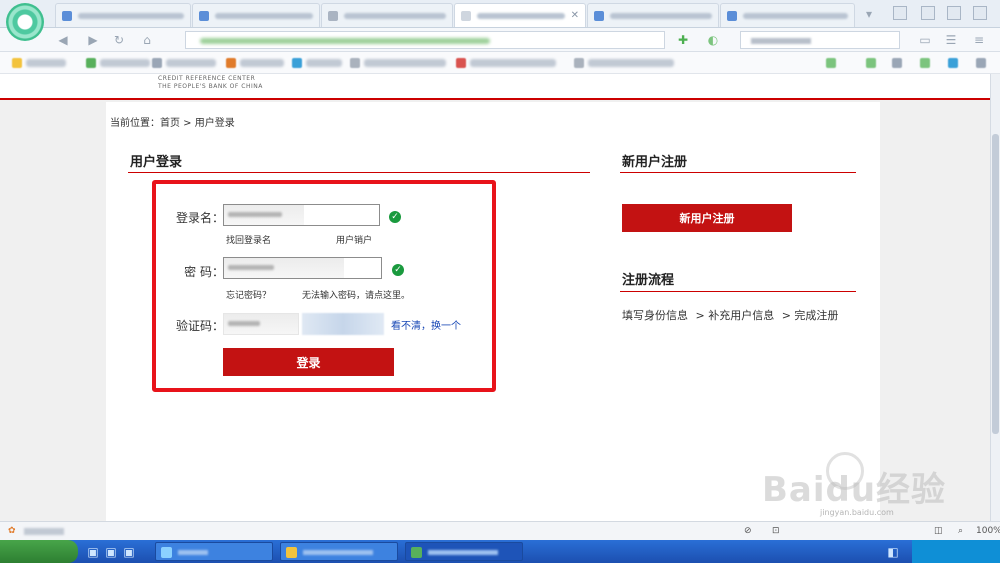  Describe the element at coordinates (960, 531) in the screenshot. I see `zoom-icon: ⌕` at that location.